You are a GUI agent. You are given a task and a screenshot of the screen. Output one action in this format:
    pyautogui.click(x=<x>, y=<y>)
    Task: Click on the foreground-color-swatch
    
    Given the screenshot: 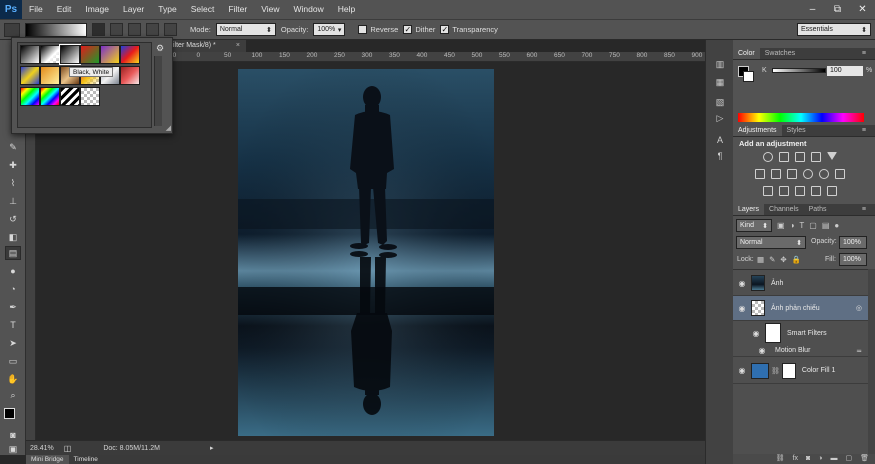 What is the action you would take?
    pyautogui.click(x=9, y=413)
    